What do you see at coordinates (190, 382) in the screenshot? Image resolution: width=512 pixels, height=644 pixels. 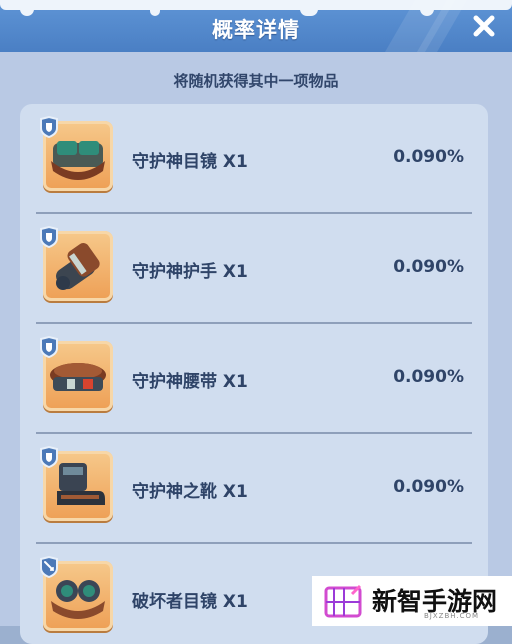 I see `item-name: 守护神腰带 X1` at bounding box center [190, 382].